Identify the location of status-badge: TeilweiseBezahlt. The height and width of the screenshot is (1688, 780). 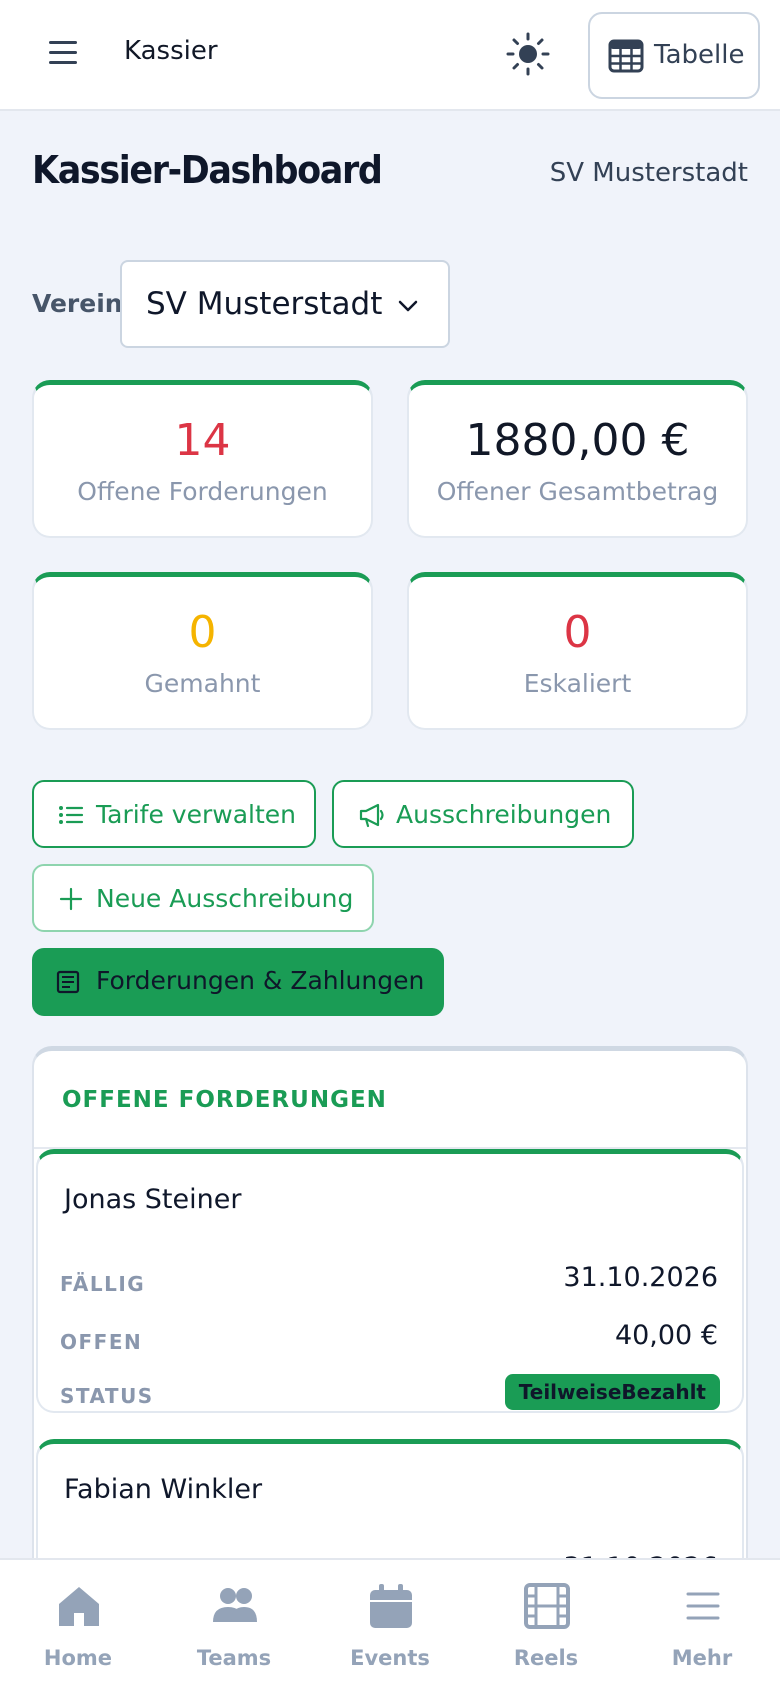
(612, 1392).